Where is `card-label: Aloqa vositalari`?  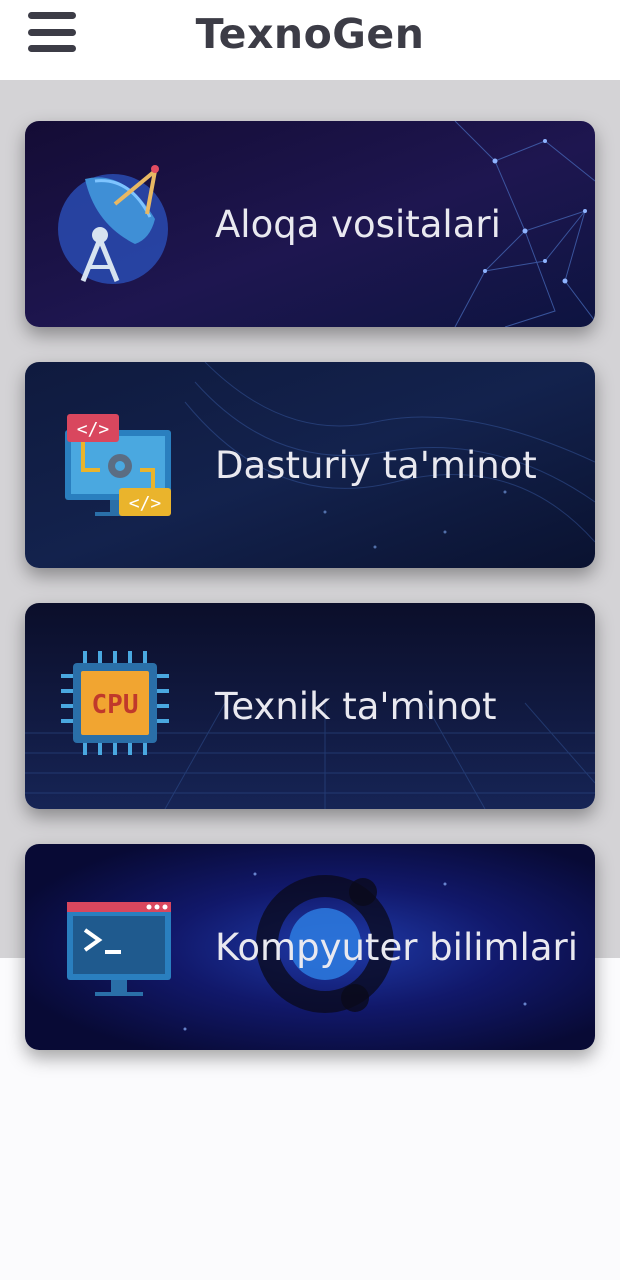 card-label: Aloqa vositalari is located at coordinates (358, 224).